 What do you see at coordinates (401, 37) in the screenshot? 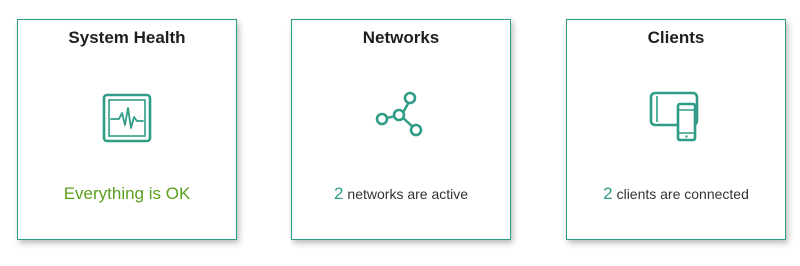
I see `card-title: Networks` at bounding box center [401, 37].